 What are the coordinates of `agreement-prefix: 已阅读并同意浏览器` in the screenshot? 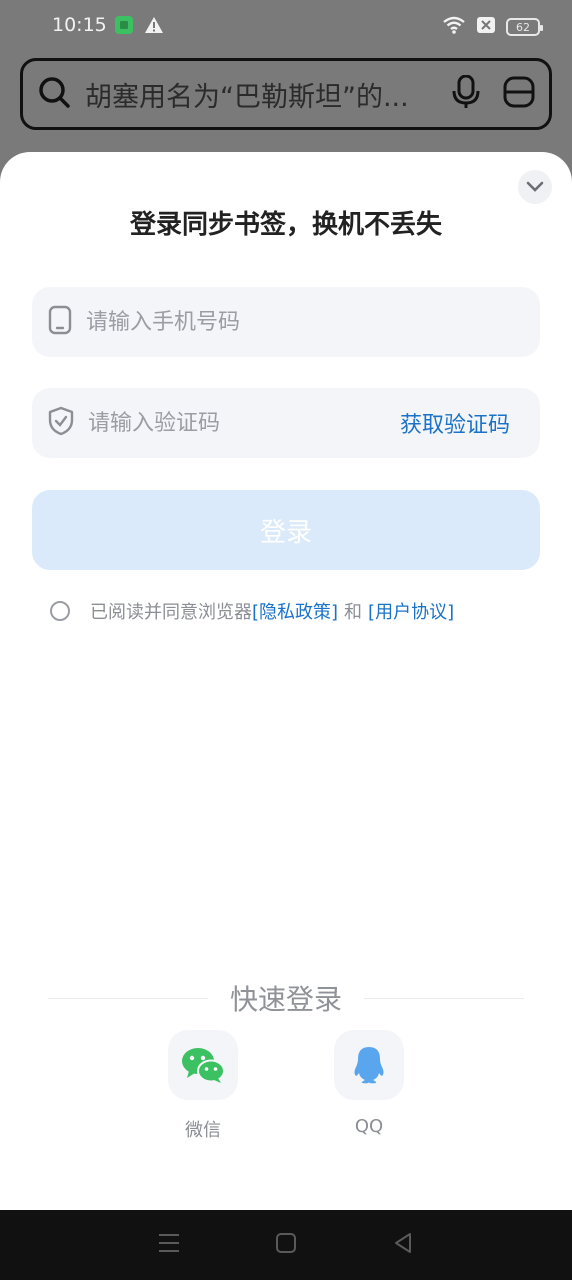 It's located at (171, 612).